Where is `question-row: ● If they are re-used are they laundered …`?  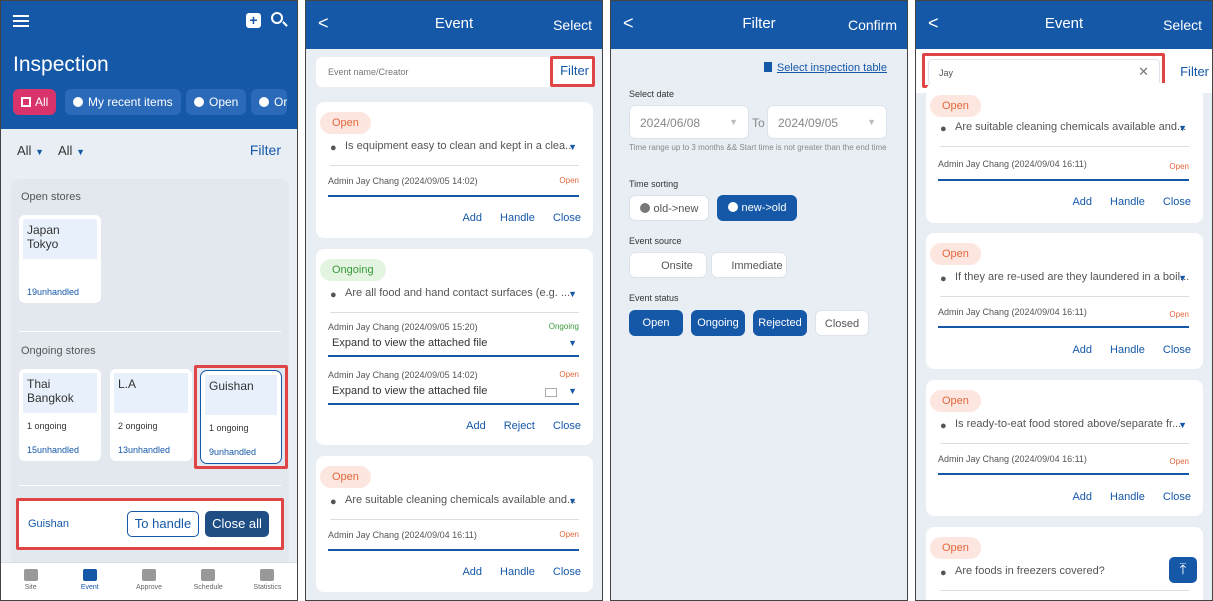 question-row: ● If they are re-used are they laundered … is located at coordinates (1064, 284).